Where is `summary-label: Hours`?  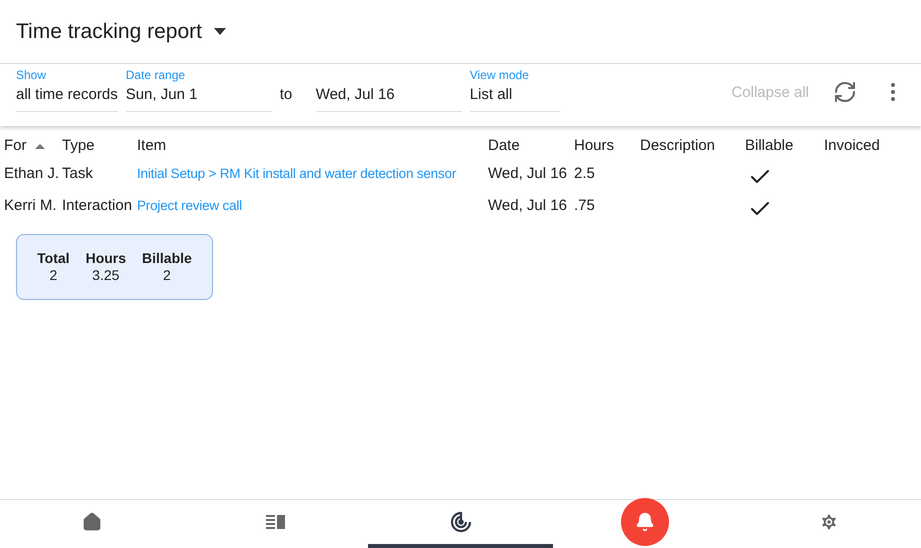 summary-label: Hours is located at coordinates (106, 258).